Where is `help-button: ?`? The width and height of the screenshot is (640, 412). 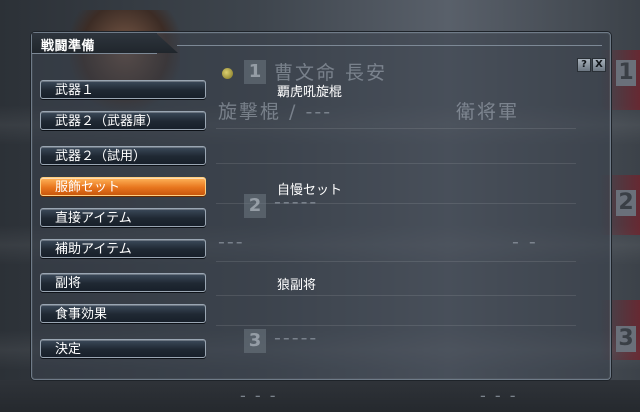 help-button: ? is located at coordinates (584, 65).